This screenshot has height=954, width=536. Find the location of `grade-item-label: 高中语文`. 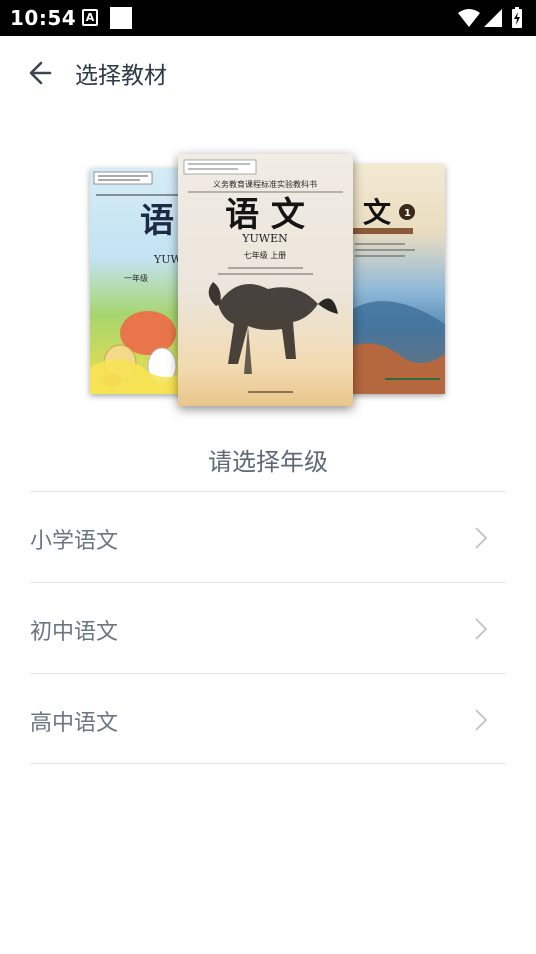

grade-item-label: 高中语文 is located at coordinates (74, 723).